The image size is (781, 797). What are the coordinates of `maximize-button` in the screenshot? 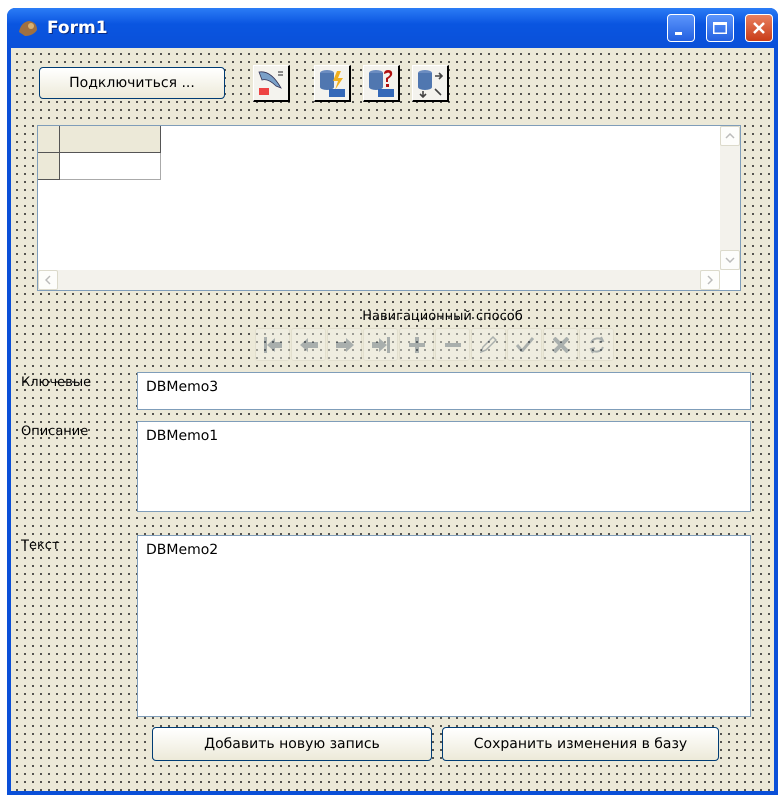 It's located at (720, 28).